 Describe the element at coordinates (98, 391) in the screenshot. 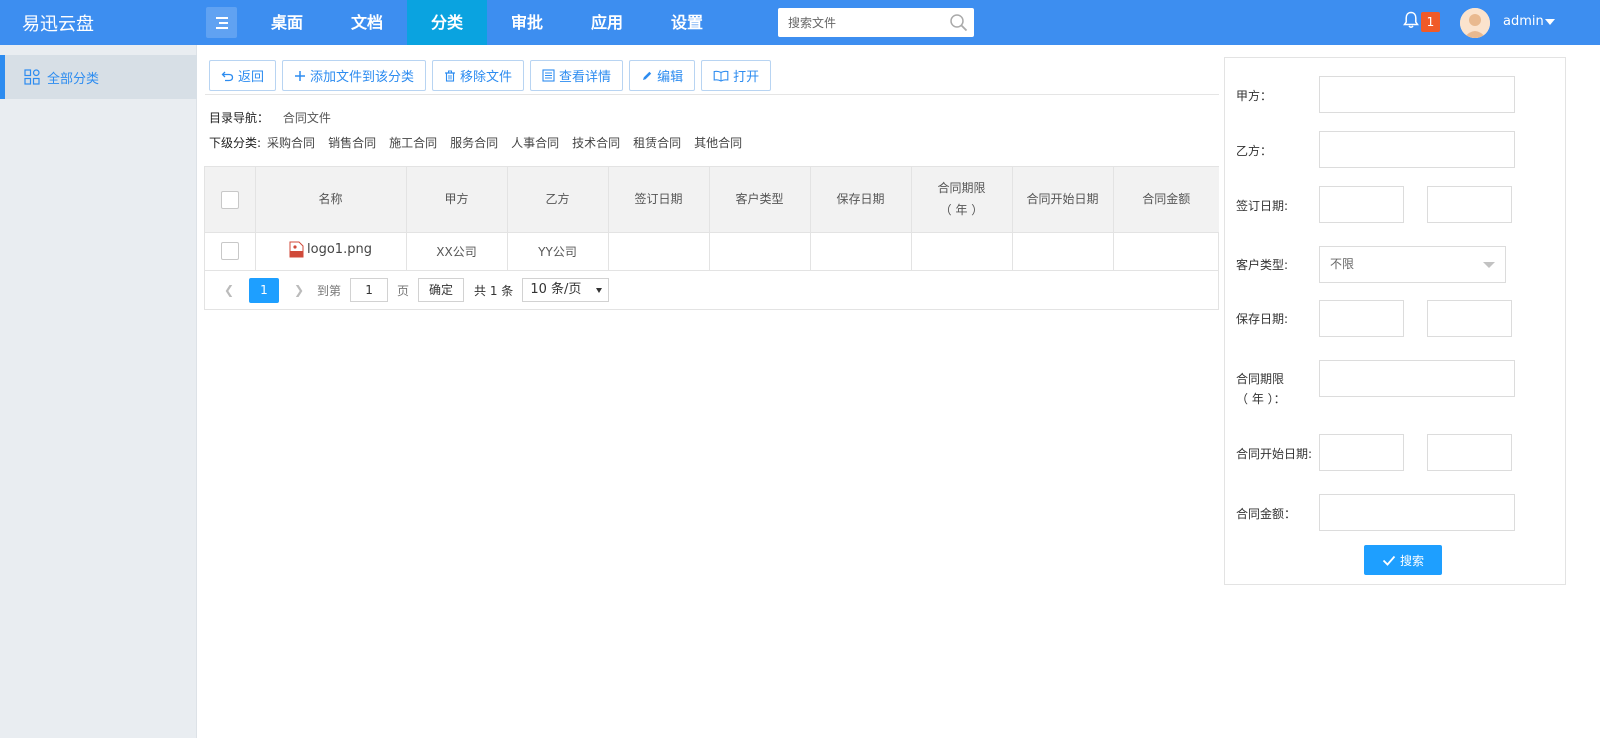

I see `sidebar: 全部分类` at that location.